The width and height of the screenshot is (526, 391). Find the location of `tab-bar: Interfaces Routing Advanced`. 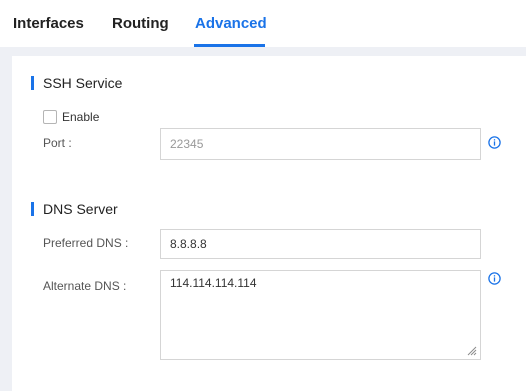

tab-bar: Interfaces Routing Advanced is located at coordinates (263, 23).